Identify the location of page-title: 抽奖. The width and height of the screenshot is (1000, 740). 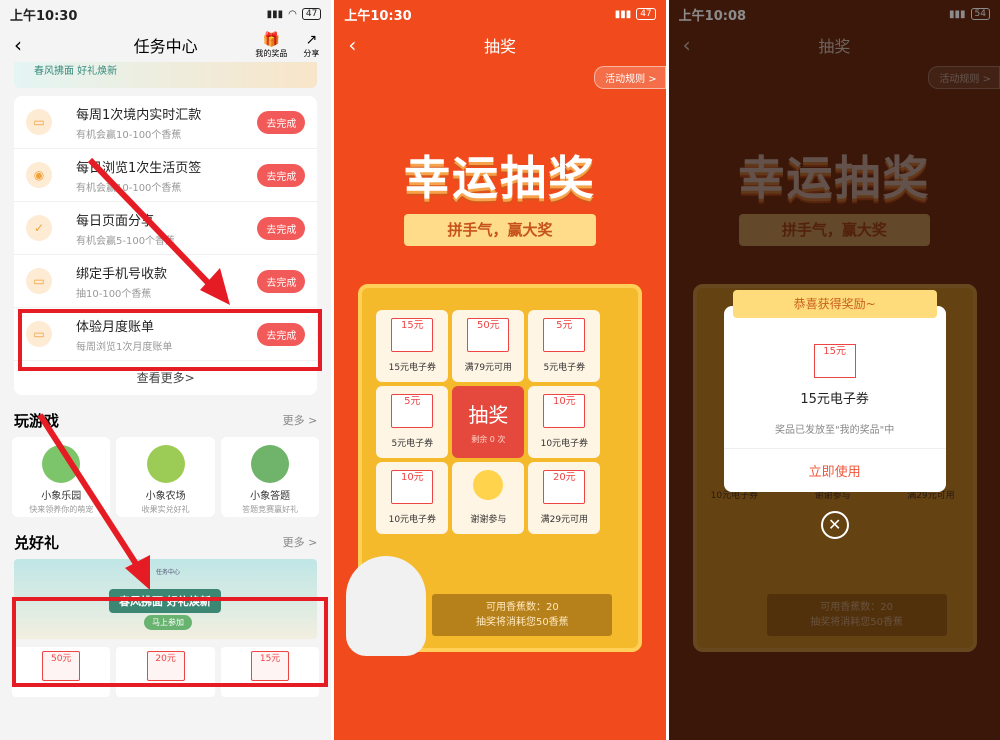
(499, 46).